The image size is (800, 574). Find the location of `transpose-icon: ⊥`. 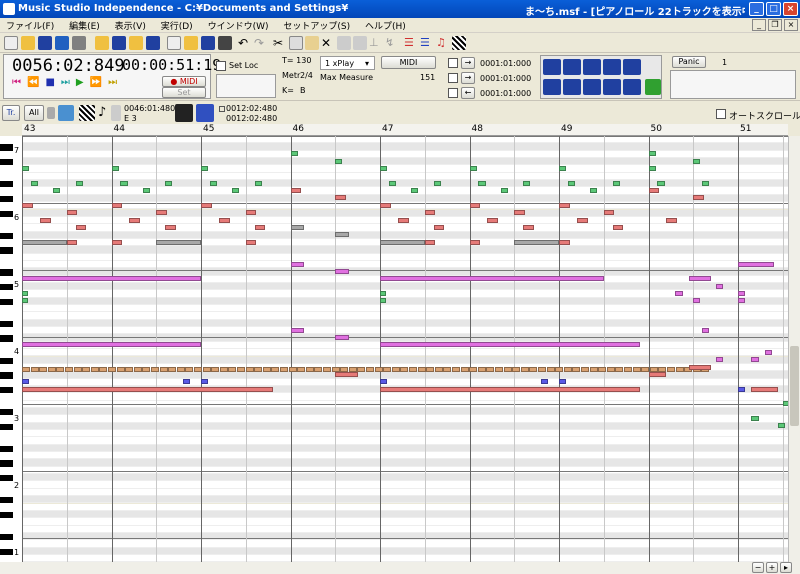

transpose-icon: ⊥ is located at coordinates (376, 43).